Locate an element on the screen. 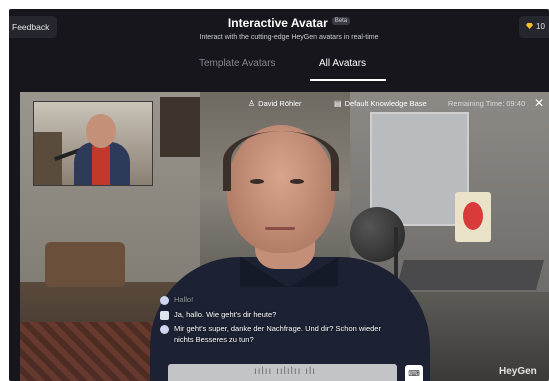 This screenshot has height=381, width=549. remaining-time: Remaining Time: 09:40 is located at coordinates (487, 103).